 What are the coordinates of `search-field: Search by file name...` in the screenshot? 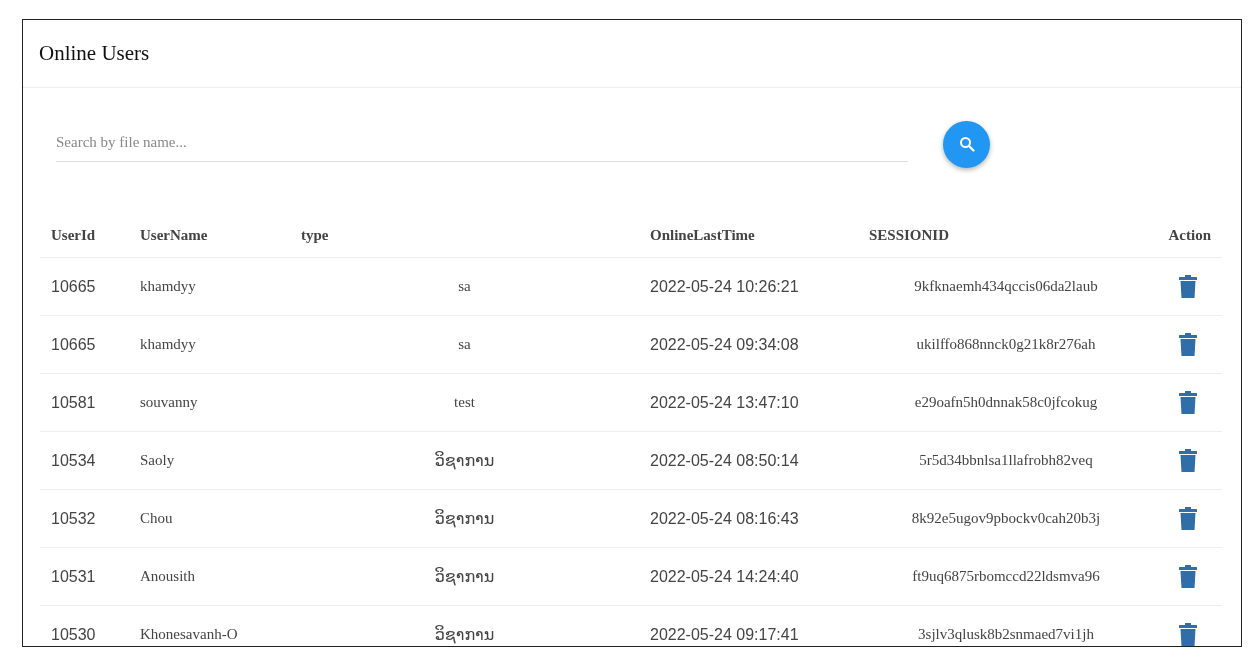 It's located at (482, 144).